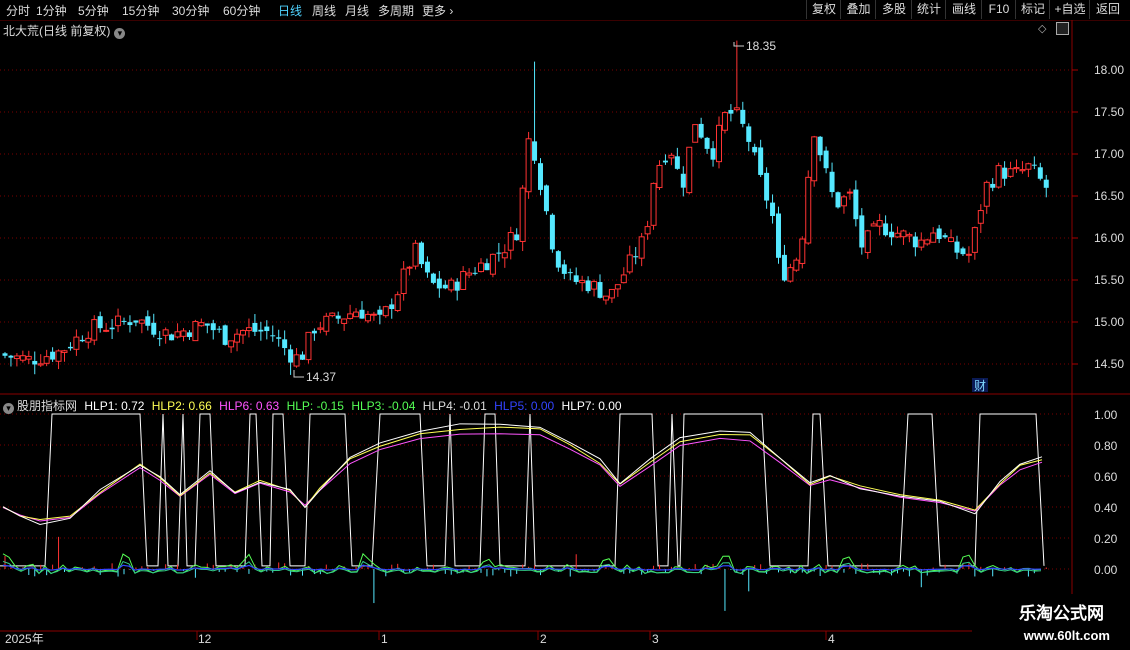 The height and width of the screenshot is (650, 1130). What do you see at coordinates (47, 406) in the screenshot?
I see `indicator-name: 股朋指标网` at bounding box center [47, 406].